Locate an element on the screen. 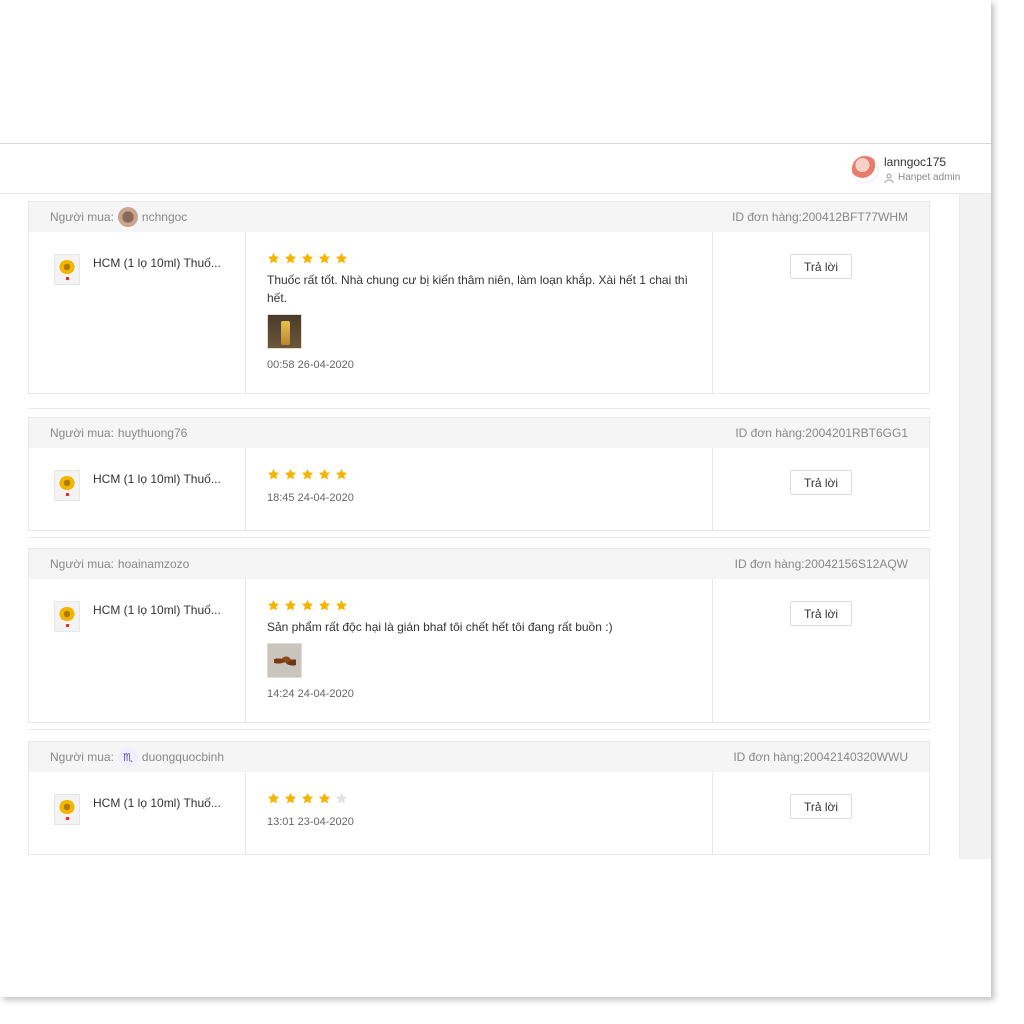 The width and height of the screenshot is (1024, 1024). order-id: ID đơn hàng:2004201RBT6GG1 is located at coordinates (821, 433).